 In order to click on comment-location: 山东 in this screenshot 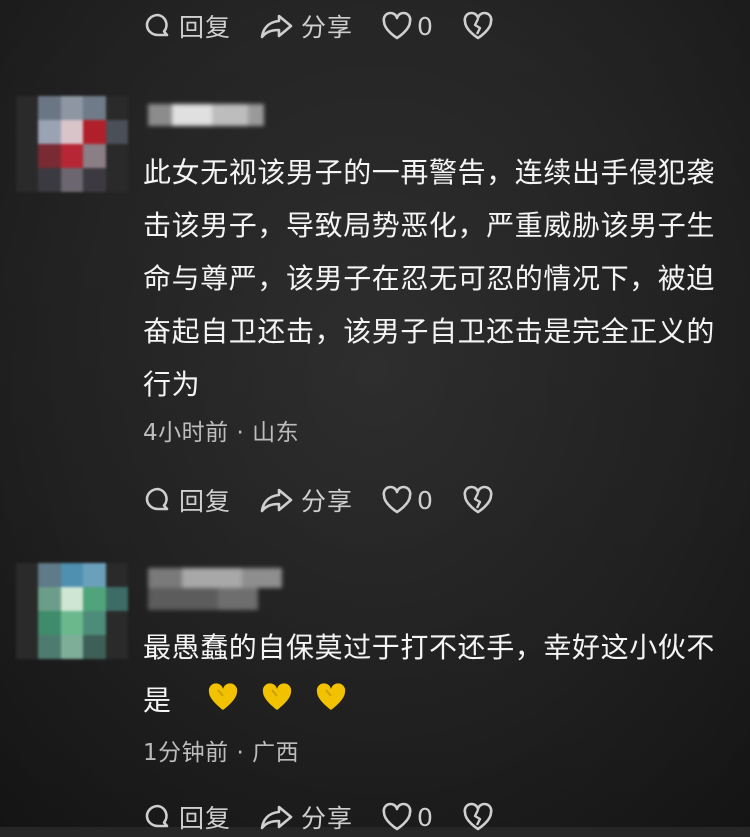, I will do `click(276, 433)`.